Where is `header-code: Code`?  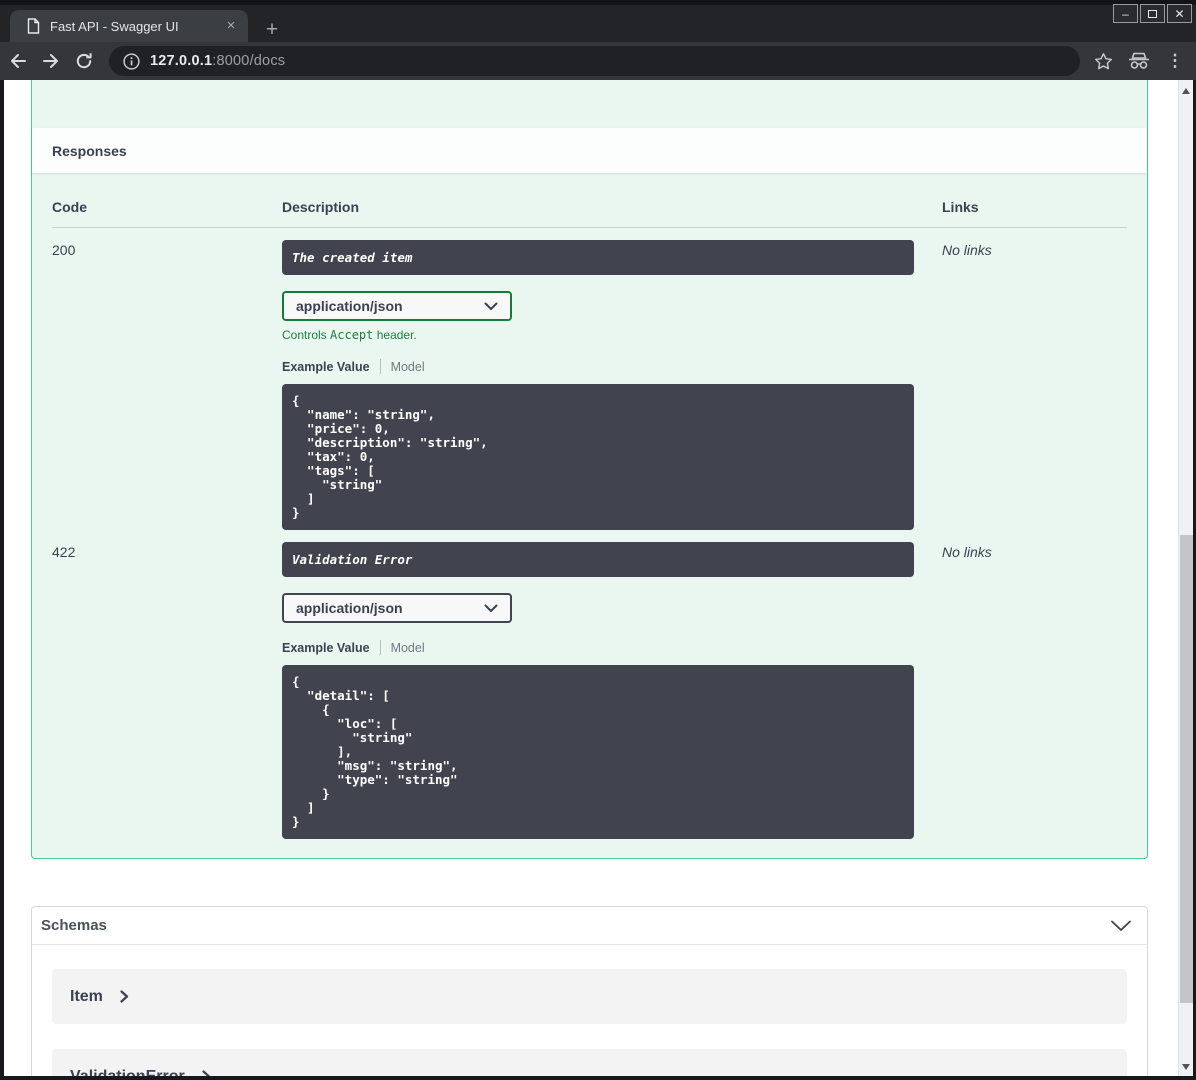
header-code: Code is located at coordinates (69, 207).